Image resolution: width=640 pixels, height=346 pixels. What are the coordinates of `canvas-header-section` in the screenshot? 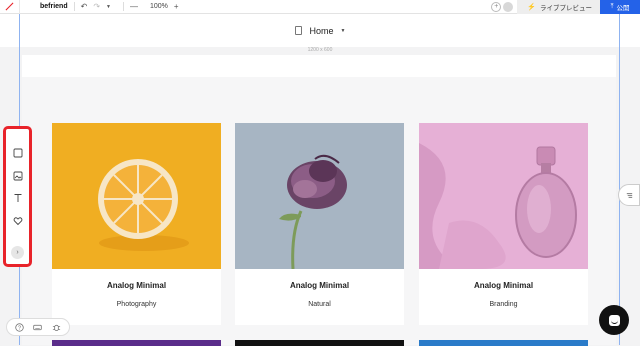 It's located at (319, 66).